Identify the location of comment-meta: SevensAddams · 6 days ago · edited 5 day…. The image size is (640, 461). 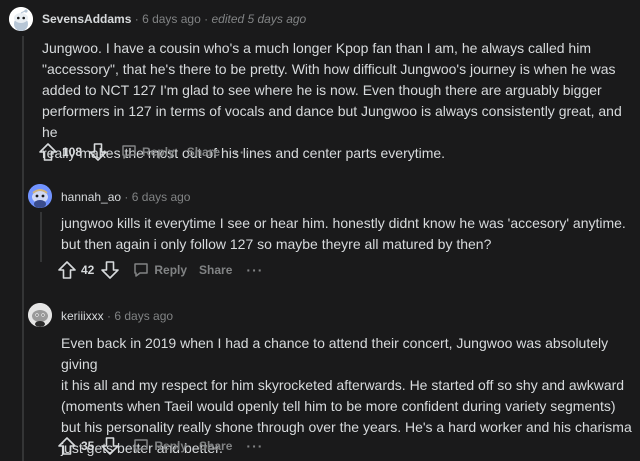
(174, 19).